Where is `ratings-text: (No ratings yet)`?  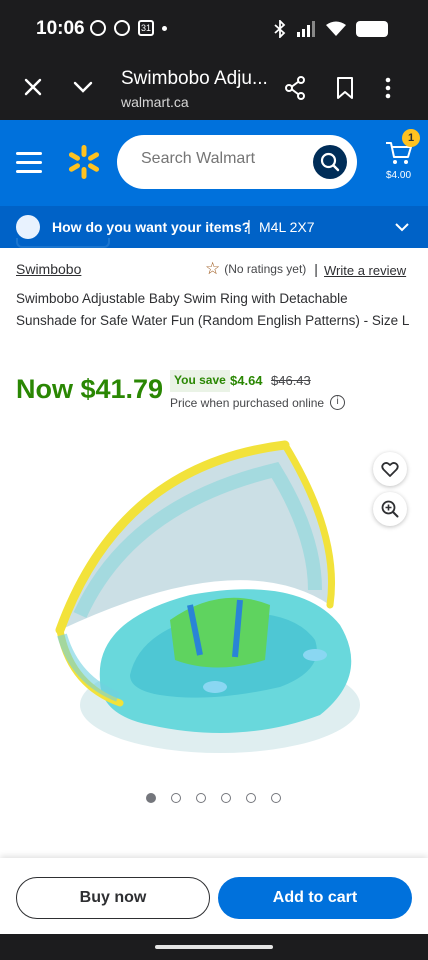 ratings-text: (No ratings yet) is located at coordinates (265, 269).